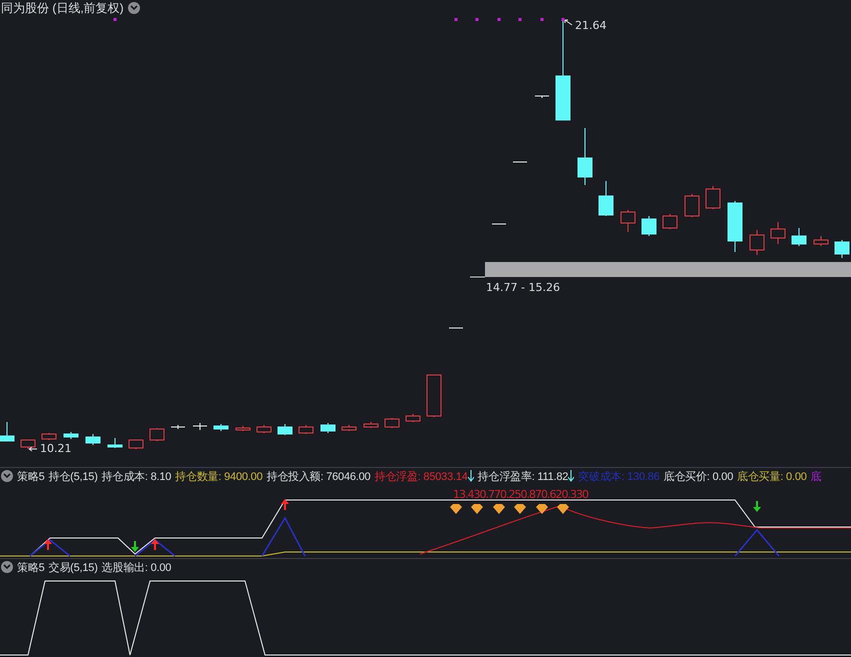 Image resolution: width=851 pixels, height=657 pixels. What do you see at coordinates (590, 25) in the screenshot?
I see `price-label: 21.64` at bounding box center [590, 25].